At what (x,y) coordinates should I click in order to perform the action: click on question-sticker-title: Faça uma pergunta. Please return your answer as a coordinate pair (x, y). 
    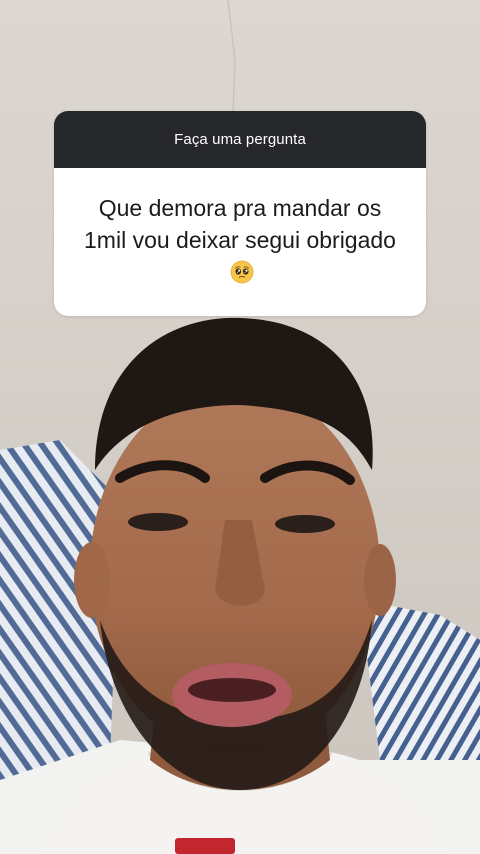
    Looking at the image, I should click on (240, 139).